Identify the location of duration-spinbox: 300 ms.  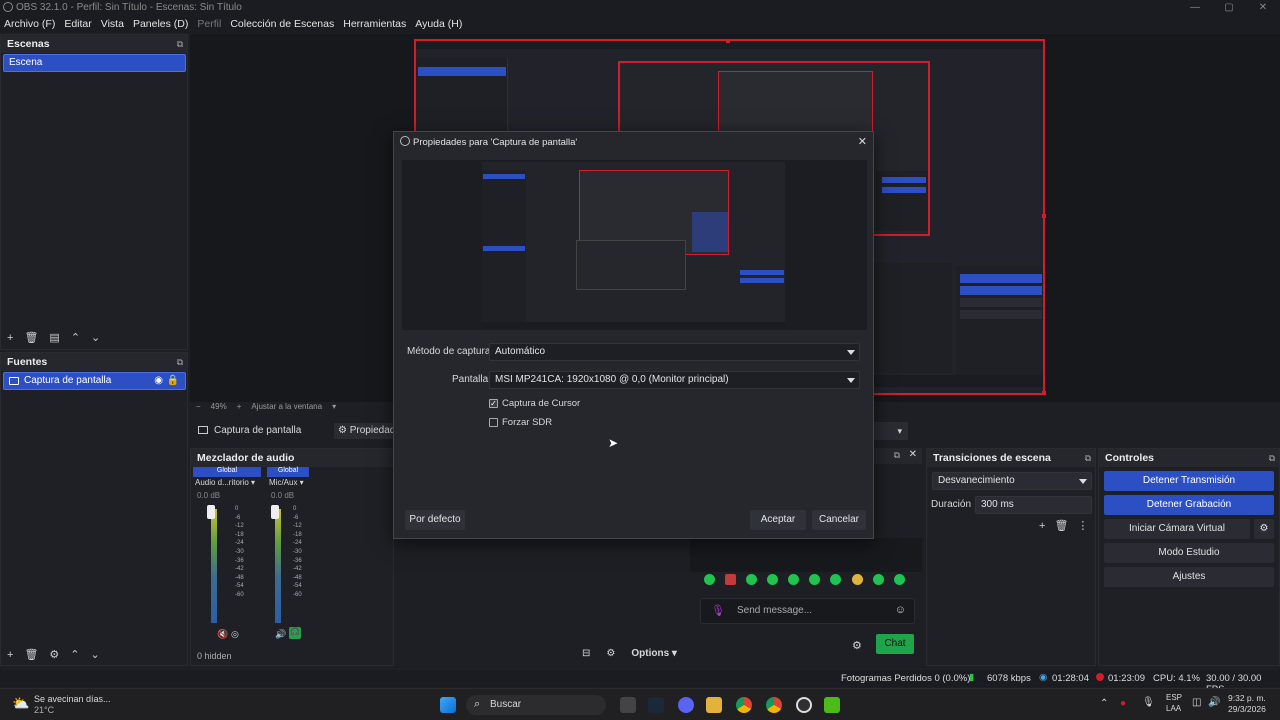
(1033, 505).